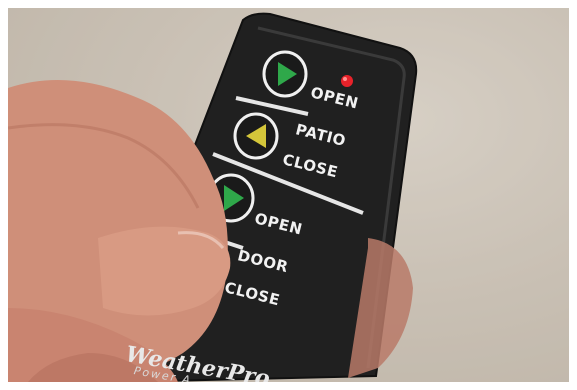  Describe the element at coordinates (285, 74) in the screenshot. I see `patio-open-button` at that location.